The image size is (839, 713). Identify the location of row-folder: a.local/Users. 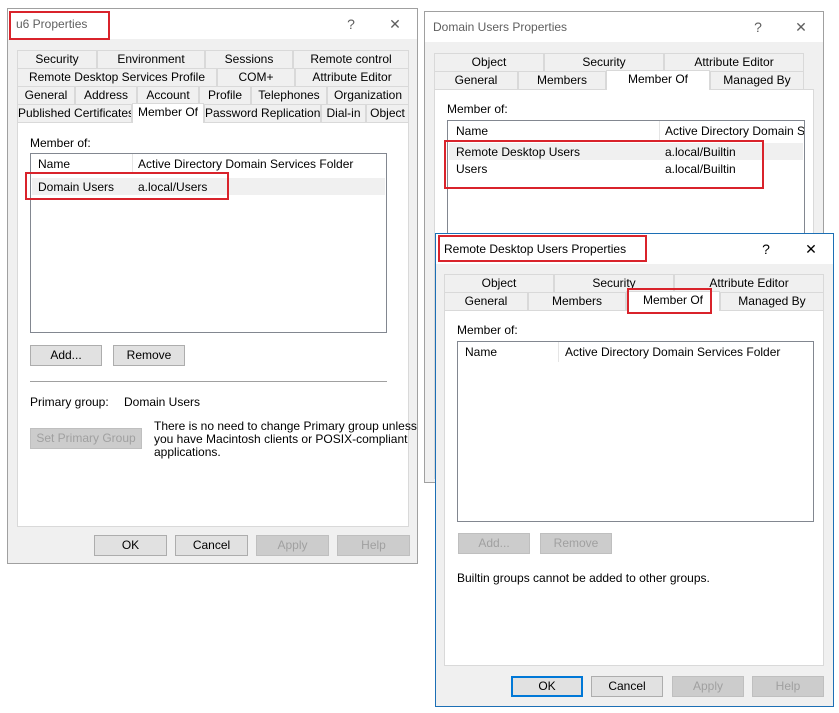
(173, 187).